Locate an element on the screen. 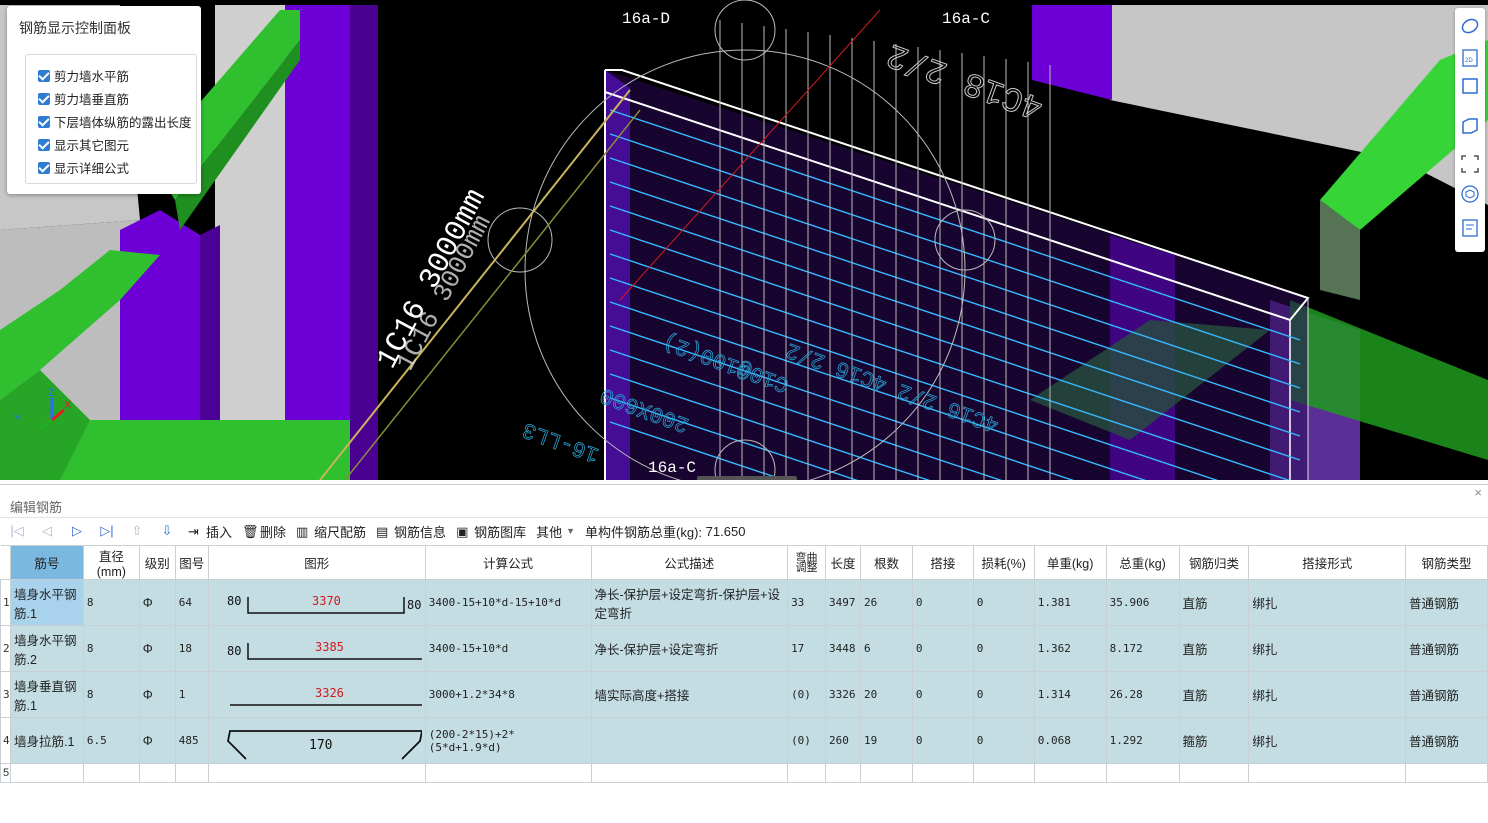 This screenshot has width=1488, height=823. cell-unit-weight: 1.314 is located at coordinates (1070, 694).